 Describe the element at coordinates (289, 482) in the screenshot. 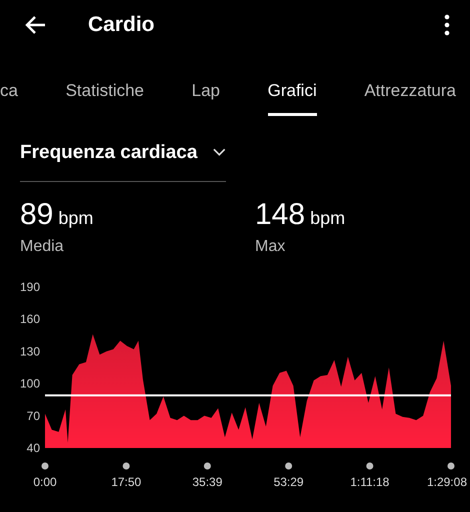

I see `axis-label: 53:29` at that location.